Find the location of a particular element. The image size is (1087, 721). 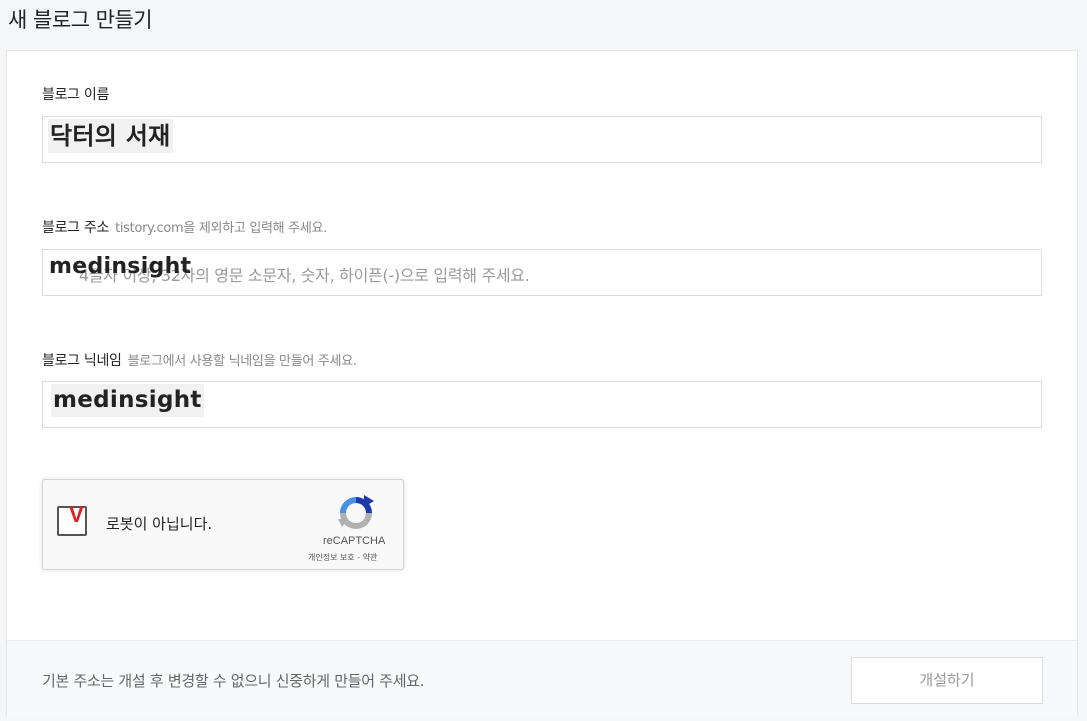

blog-nickname-label: 블로그 닉네임 블로그에서 사용할 닉네임을 만들어 주세요. is located at coordinates (199, 360).